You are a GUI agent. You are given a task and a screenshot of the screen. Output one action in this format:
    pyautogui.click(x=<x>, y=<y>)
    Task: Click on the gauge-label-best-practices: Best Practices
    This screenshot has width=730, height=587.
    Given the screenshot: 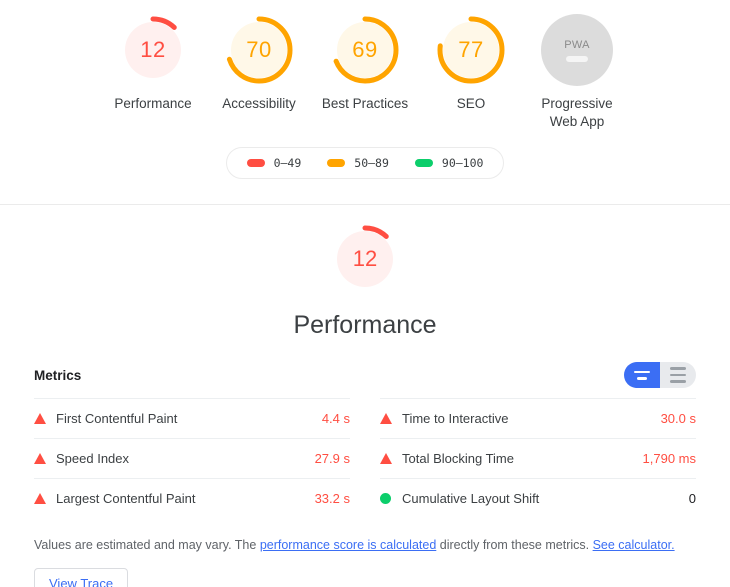 What is the action you would take?
    pyautogui.click(x=365, y=103)
    